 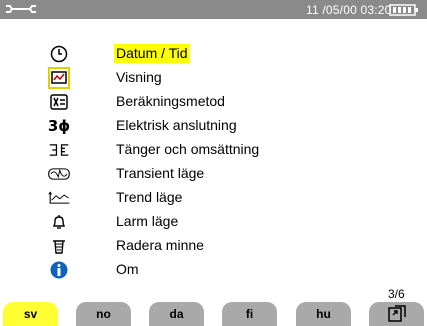 What do you see at coordinates (213, 247) in the screenshot?
I see `menu-item-radera-minne: Radera minne` at bounding box center [213, 247].